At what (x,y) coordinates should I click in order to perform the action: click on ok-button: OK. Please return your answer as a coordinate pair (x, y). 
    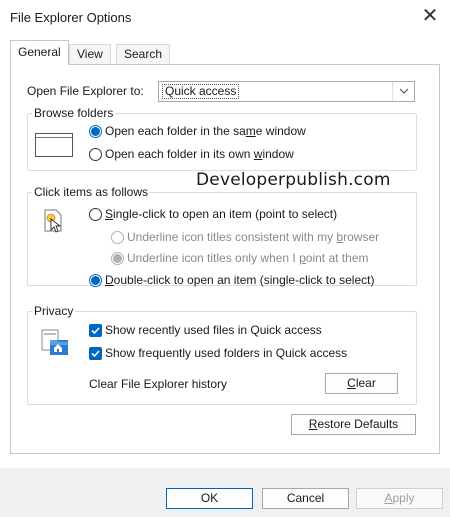
    Looking at the image, I should click on (209, 498).